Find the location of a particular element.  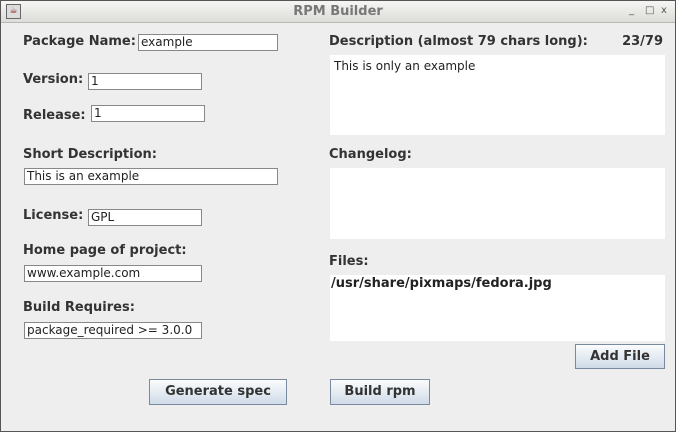

add-file-button: Add File is located at coordinates (620, 356).